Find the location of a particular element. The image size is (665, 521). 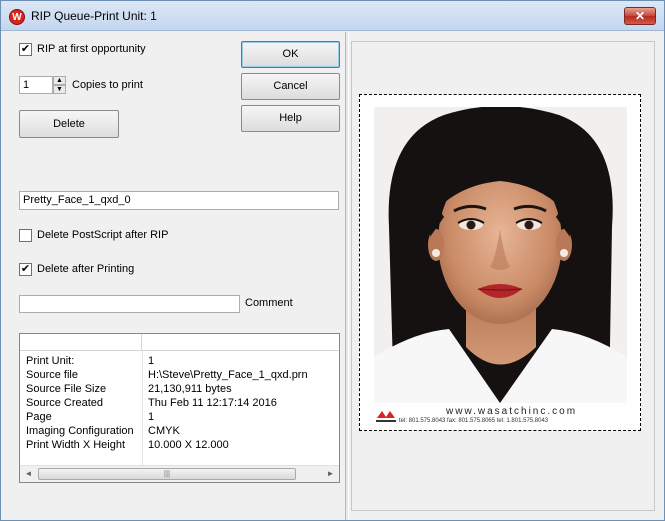

delete-postscript-label: Delete PostScript after RIP is located at coordinates (103, 235).